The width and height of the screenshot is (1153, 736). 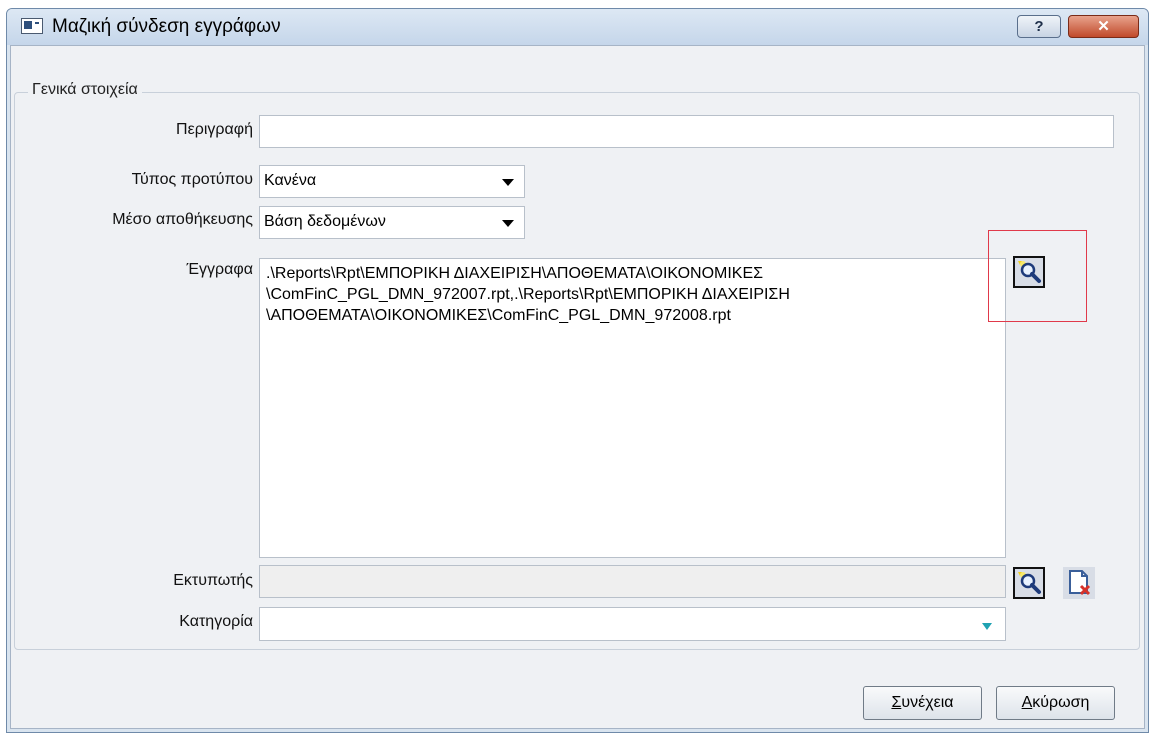 I want to click on help-button: ?, so click(x=1039, y=26).